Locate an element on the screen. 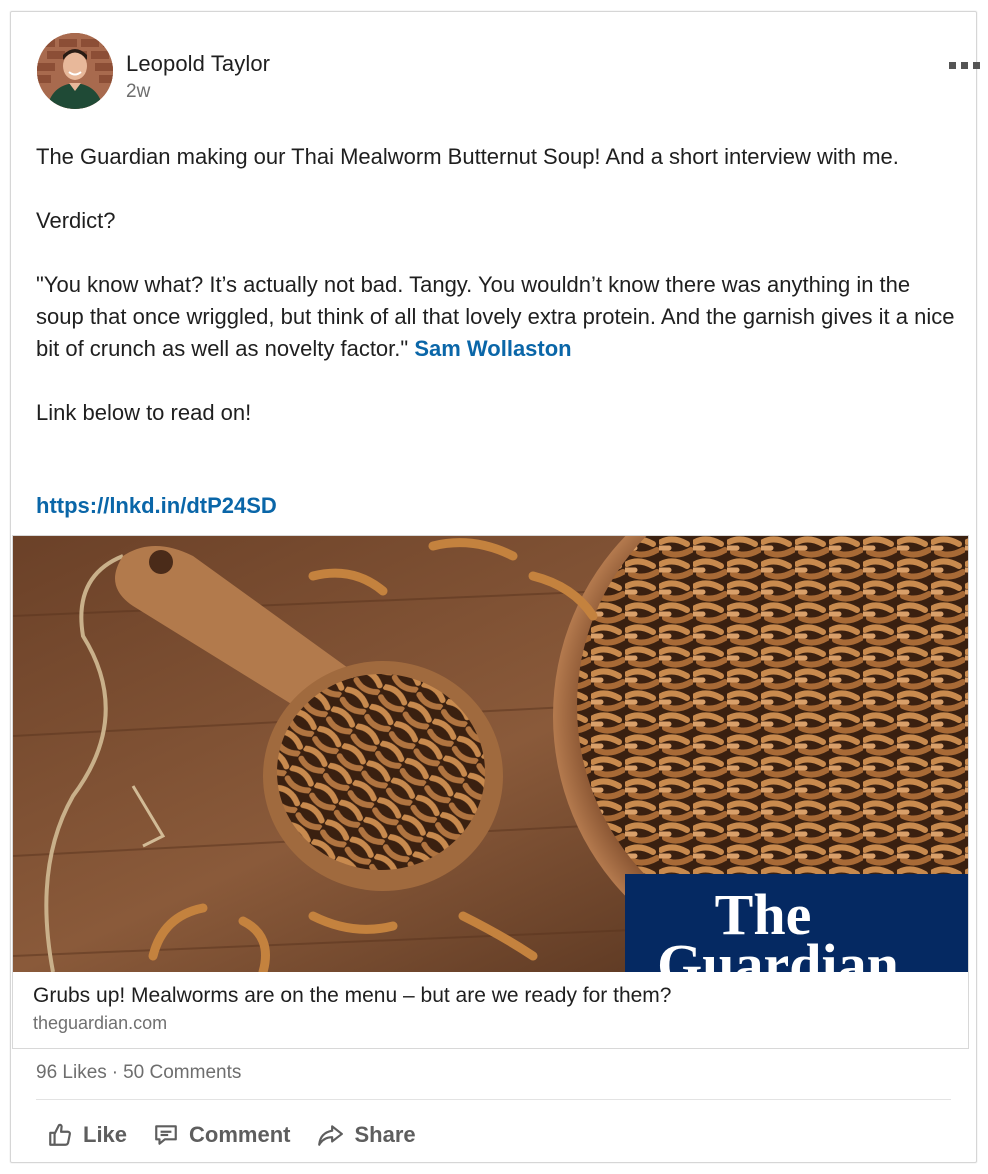 The width and height of the screenshot is (988, 1174). guardian-logo-line2: Guardian is located at coordinates (778, 952).